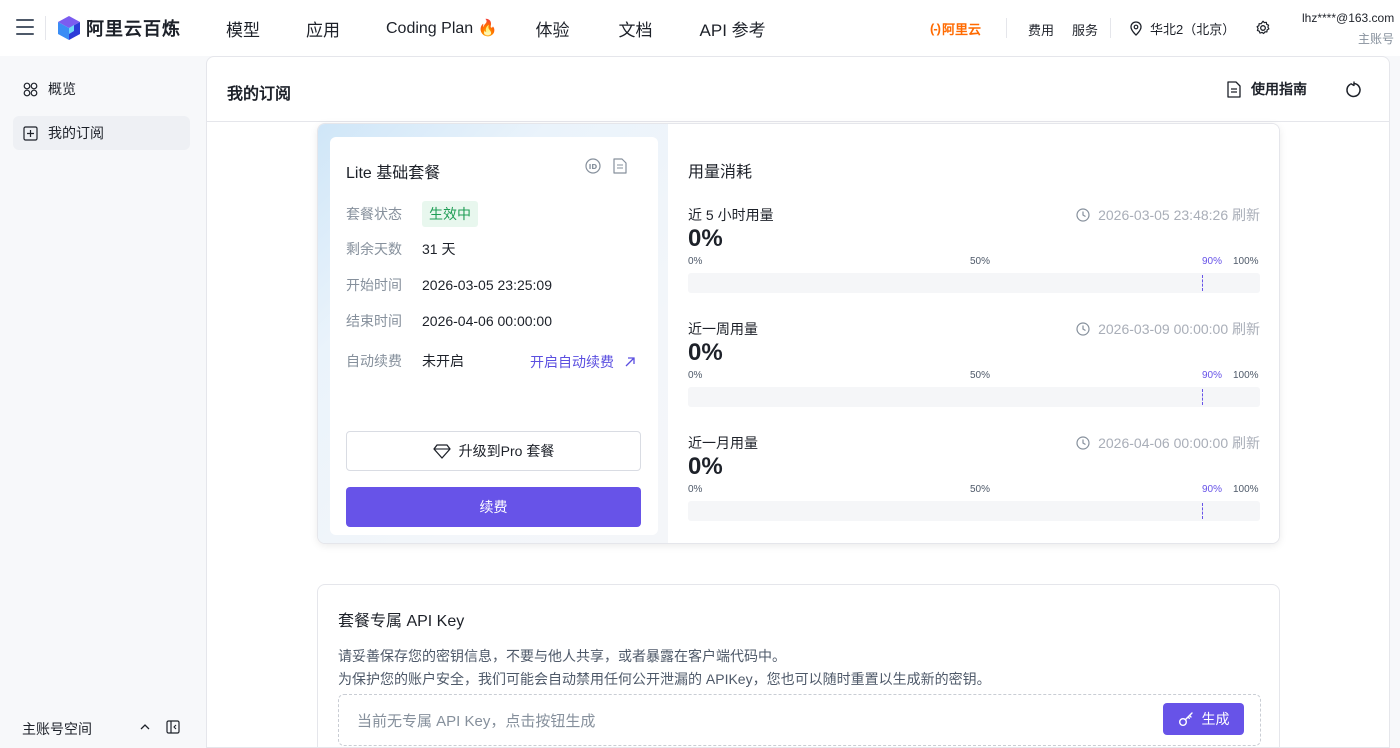  I want to click on nav-item-coding-plan: Coding Plan 🔥, so click(442, 28).